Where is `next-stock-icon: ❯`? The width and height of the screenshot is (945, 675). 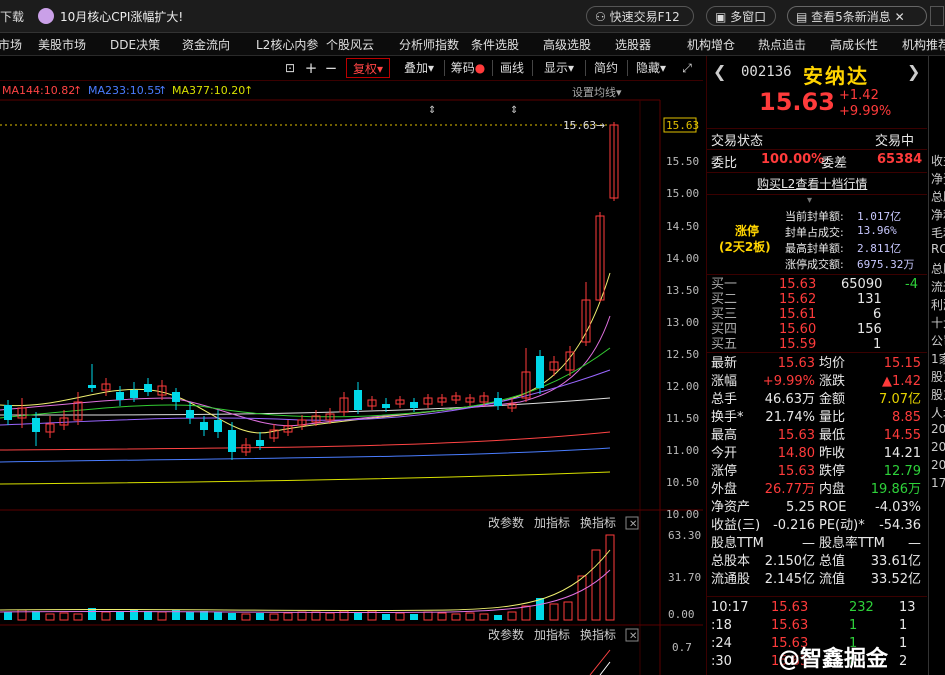 next-stock-icon: ❯ is located at coordinates (913, 71).